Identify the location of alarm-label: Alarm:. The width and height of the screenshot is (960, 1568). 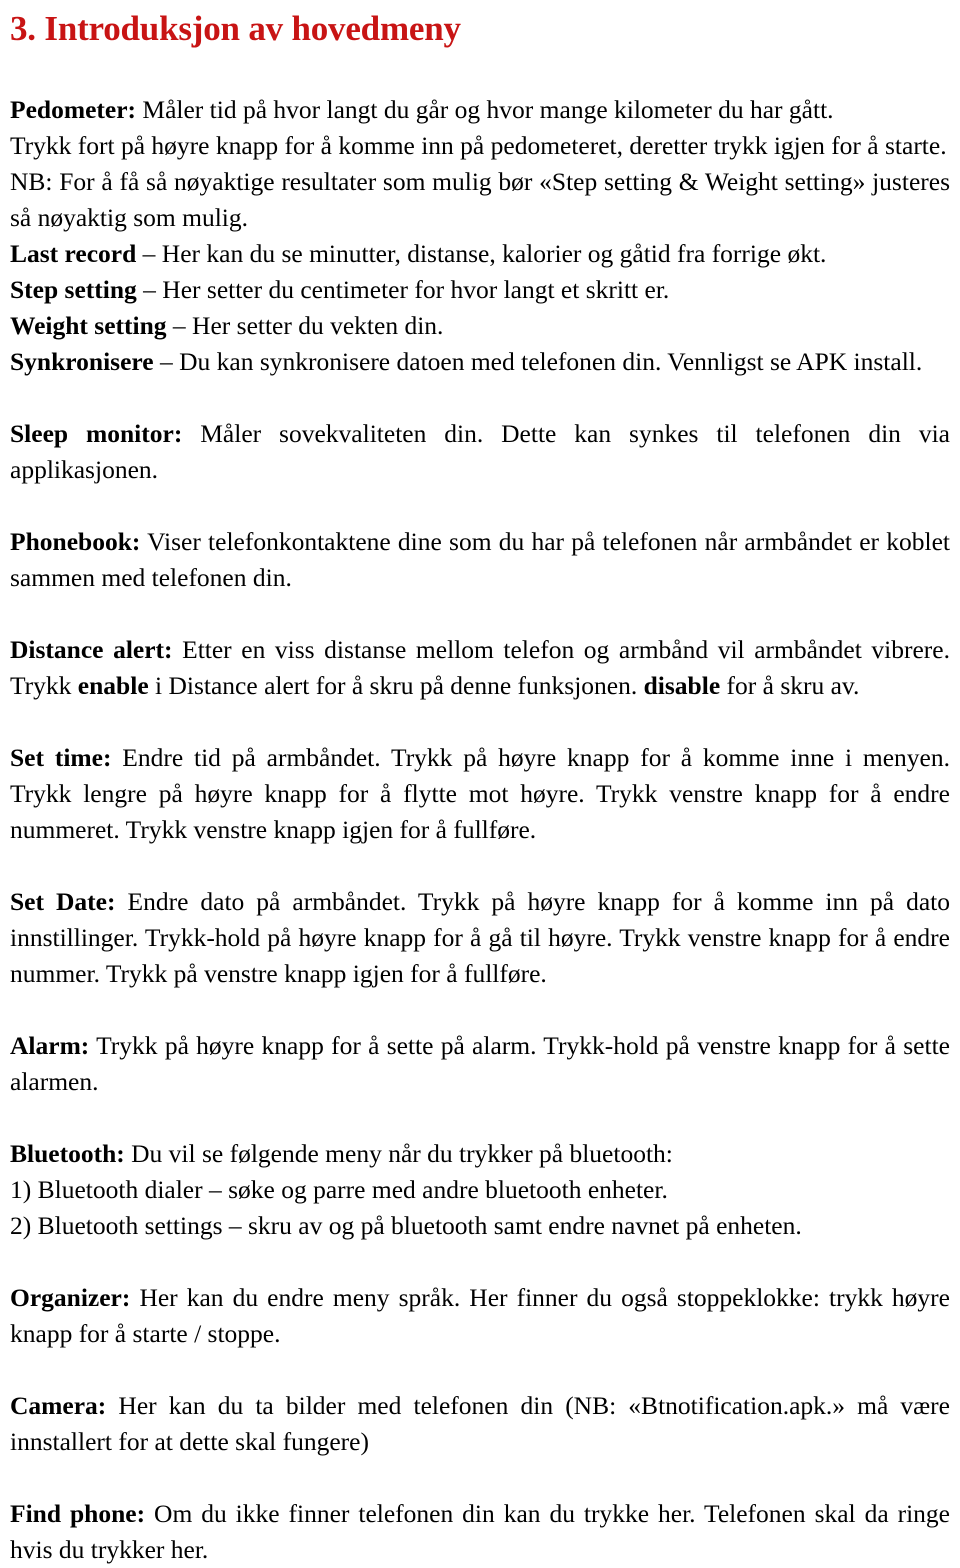
(50, 1045).